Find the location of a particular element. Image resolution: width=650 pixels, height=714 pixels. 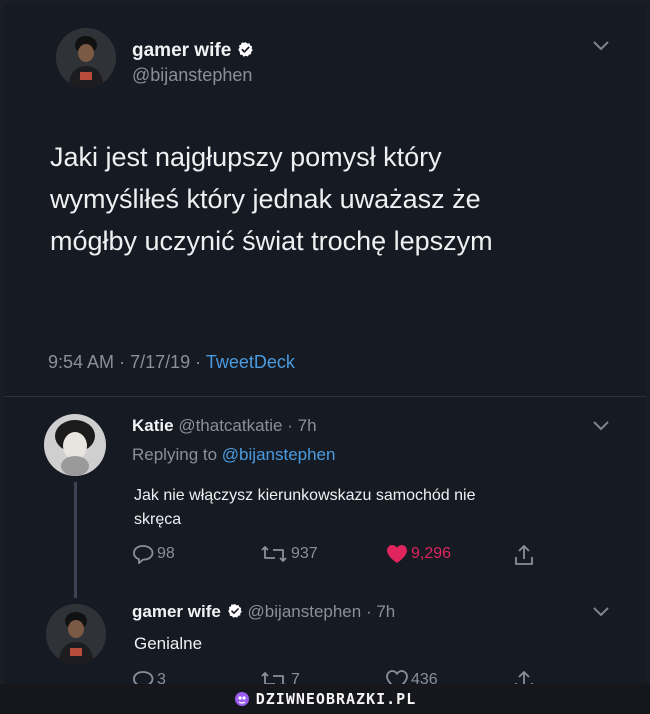

like-button: 9,296 is located at coordinates (418, 554).